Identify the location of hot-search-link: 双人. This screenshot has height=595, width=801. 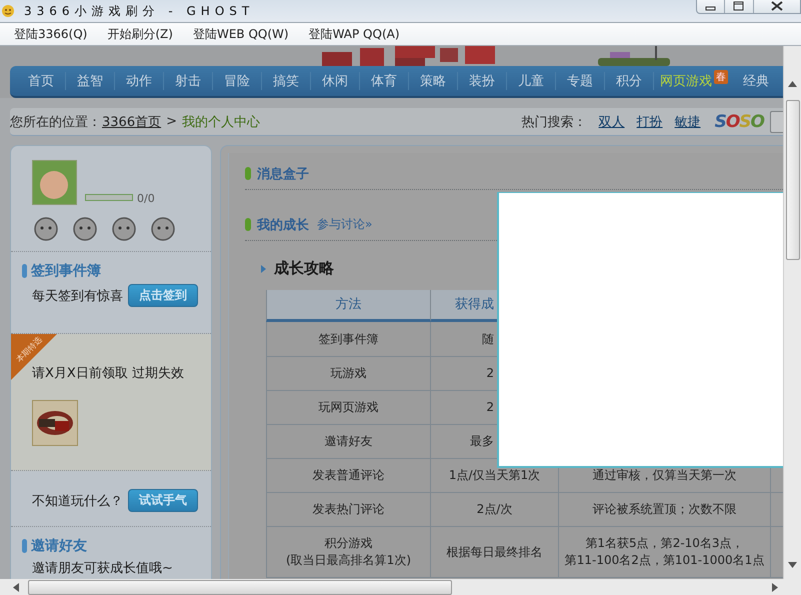
(611, 121).